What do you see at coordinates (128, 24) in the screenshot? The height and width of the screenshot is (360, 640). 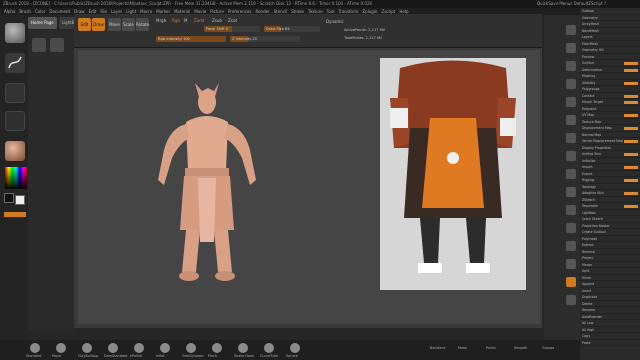 I see `scale-button: Scale` at bounding box center [128, 24].